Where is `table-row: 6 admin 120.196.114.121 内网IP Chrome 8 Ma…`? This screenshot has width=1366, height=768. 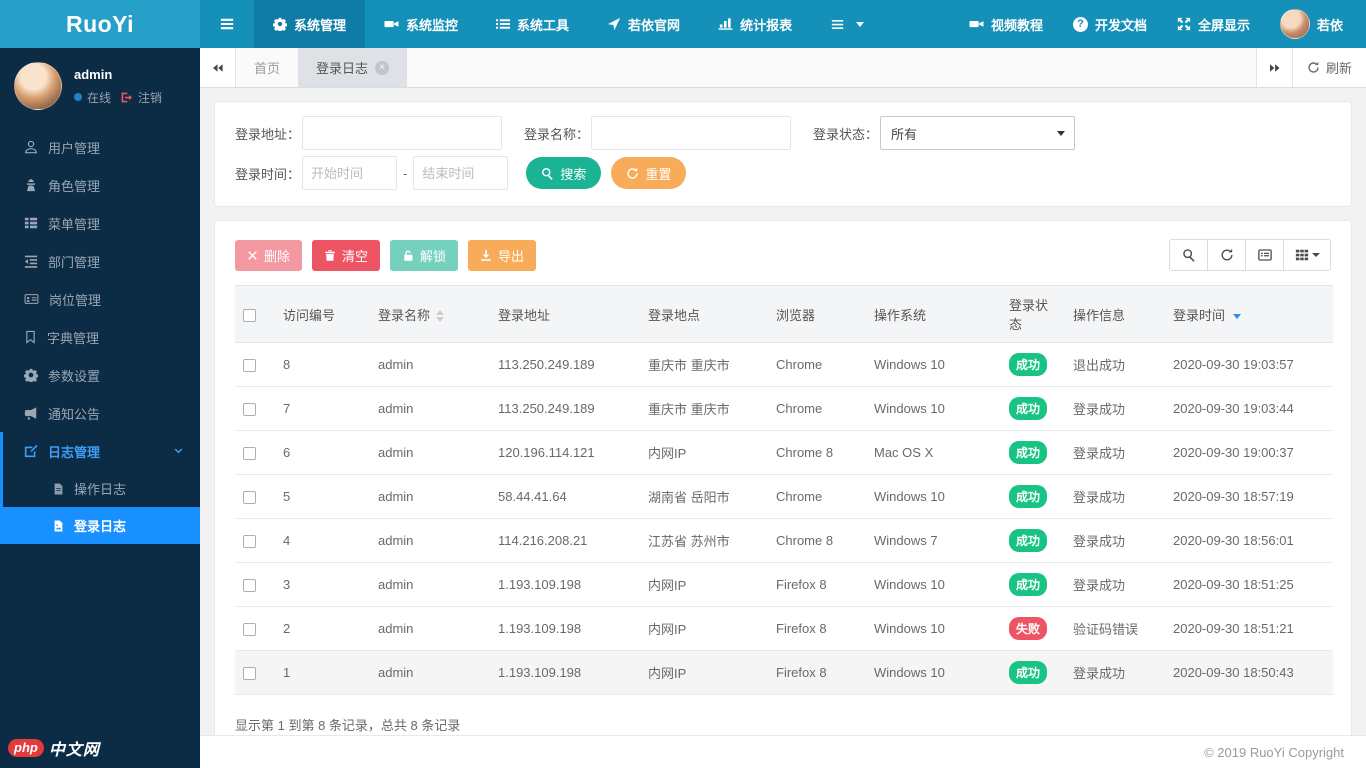 table-row: 6 admin 120.196.114.121 内网IP Chrome 8 Ma… is located at coordinates (784, 452).